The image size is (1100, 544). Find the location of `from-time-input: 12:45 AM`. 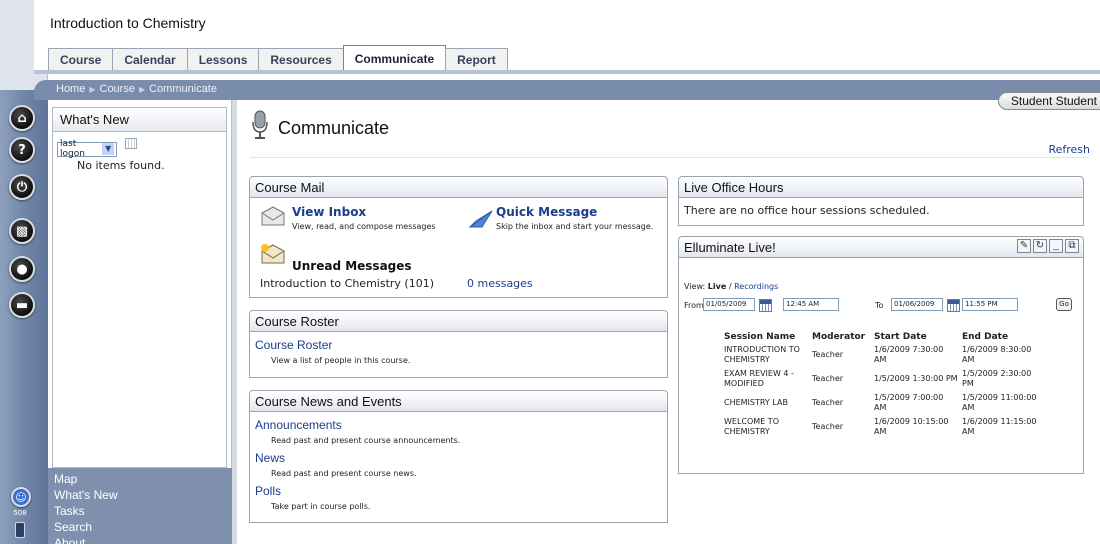

from-time-input: 12:45 AM is located at coordinates (811, 304).